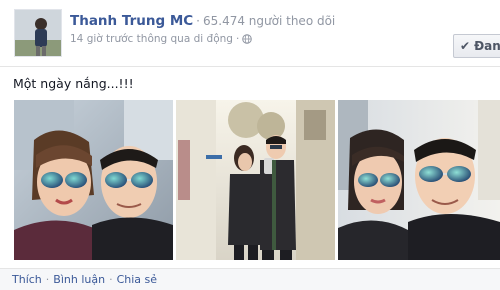  What do you see at coordinates (79, 279) in the screenshot?
I see `comment-link: Bình luận` at bounding box center [79, 279].